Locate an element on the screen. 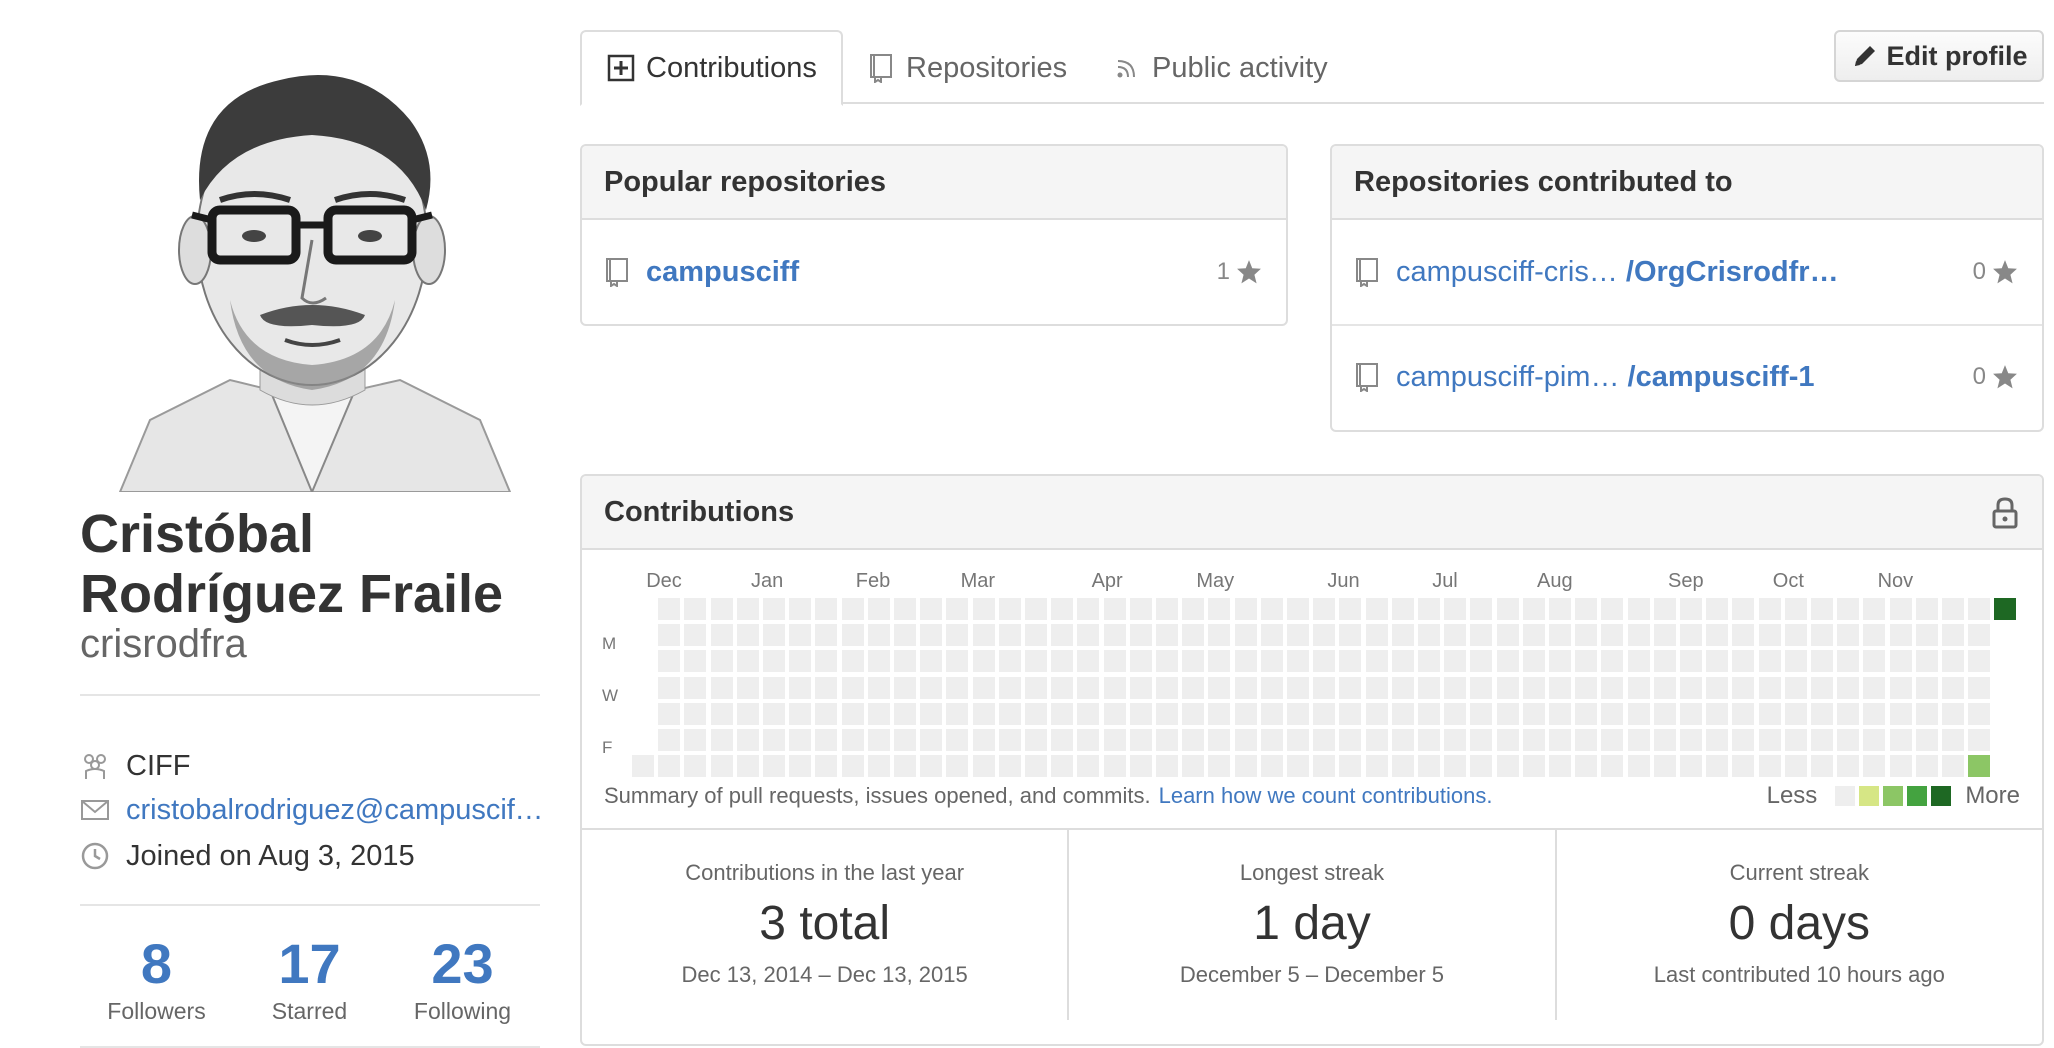 The image size is (2054, 1048). tab-repositories: Repositories is located at coordinates (966, 68).